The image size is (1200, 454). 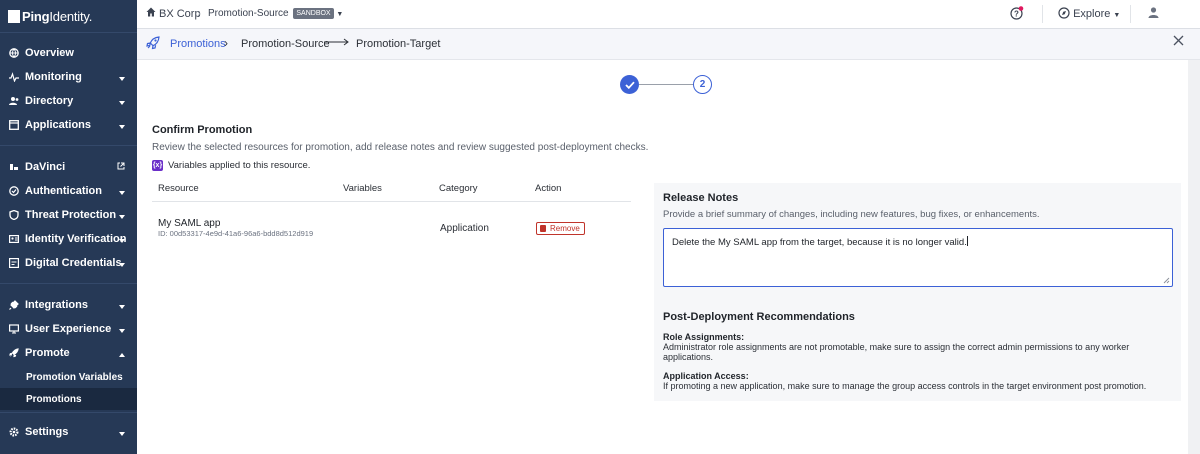 I want to click on column-header-action: Action, so click(x=548, y=188).